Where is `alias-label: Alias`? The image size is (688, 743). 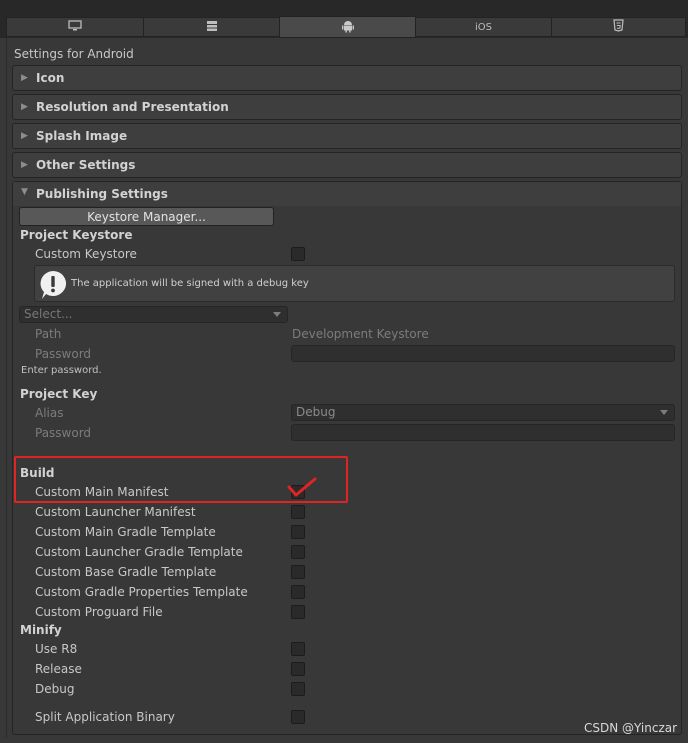
alias-label: Alias is located at coordinates (49, 413).